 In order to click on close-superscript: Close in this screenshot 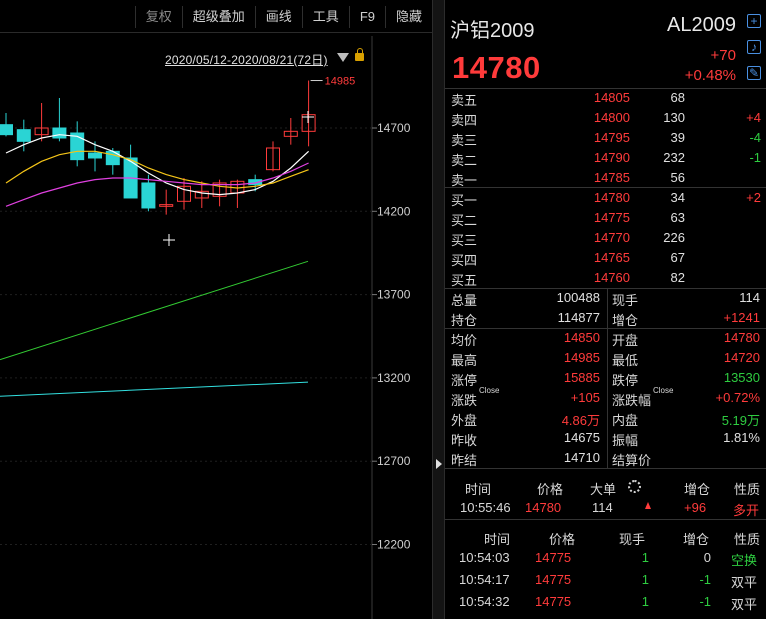, I will do `click(489, 390)`.